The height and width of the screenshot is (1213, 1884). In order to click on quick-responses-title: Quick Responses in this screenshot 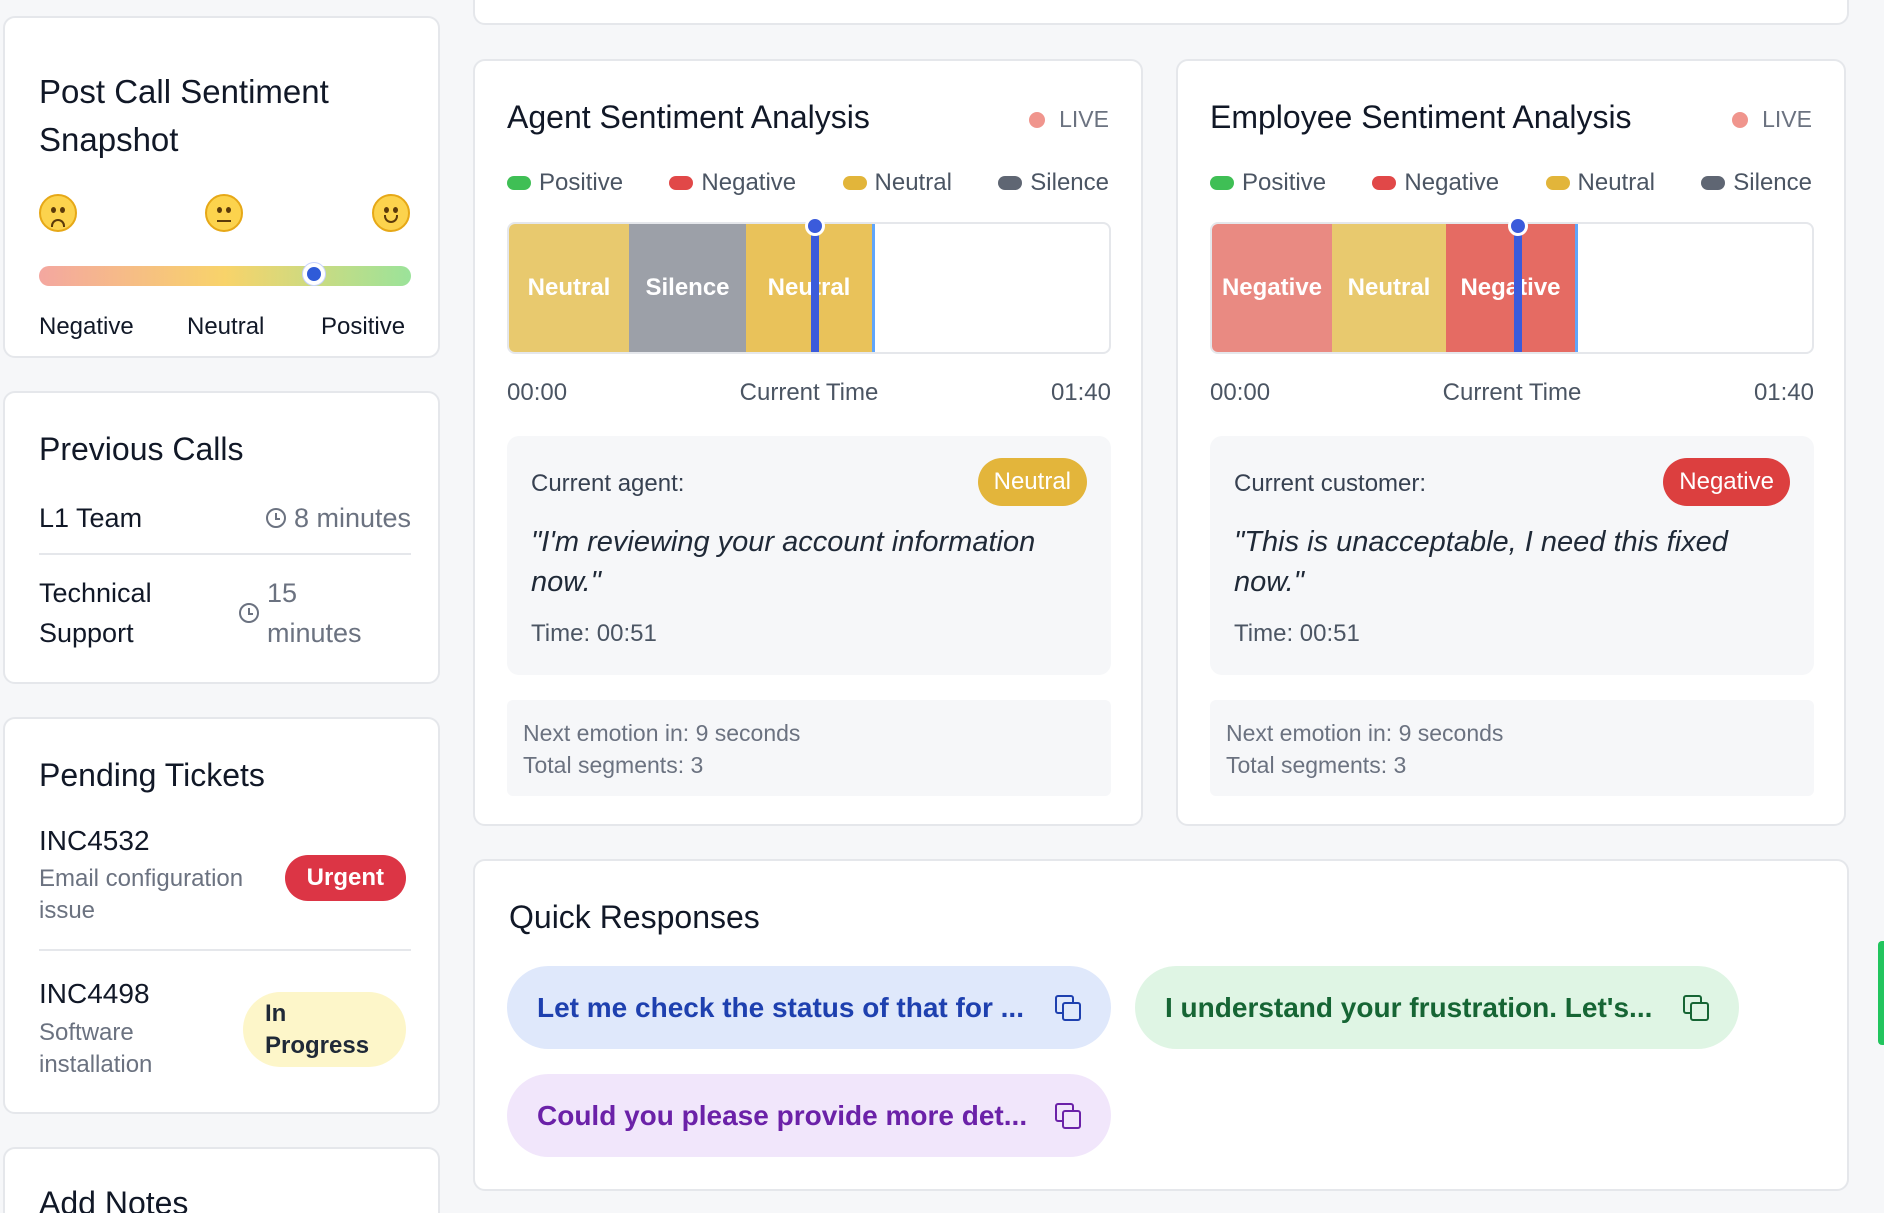, I will do `click(634, 917)`.